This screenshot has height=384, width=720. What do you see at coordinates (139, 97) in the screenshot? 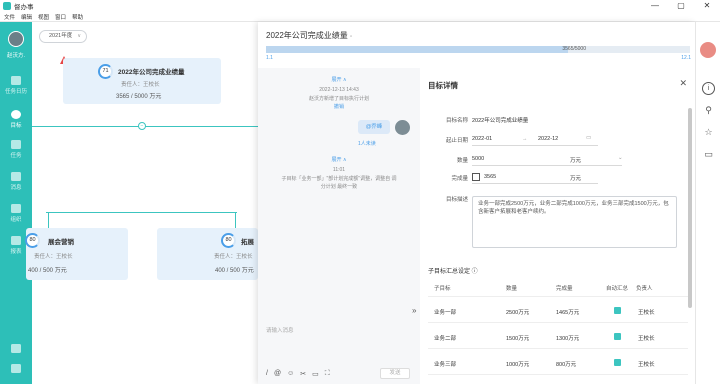
I see `goal-value: 3565 / 5000 万元` at bounding box center [139, 97].